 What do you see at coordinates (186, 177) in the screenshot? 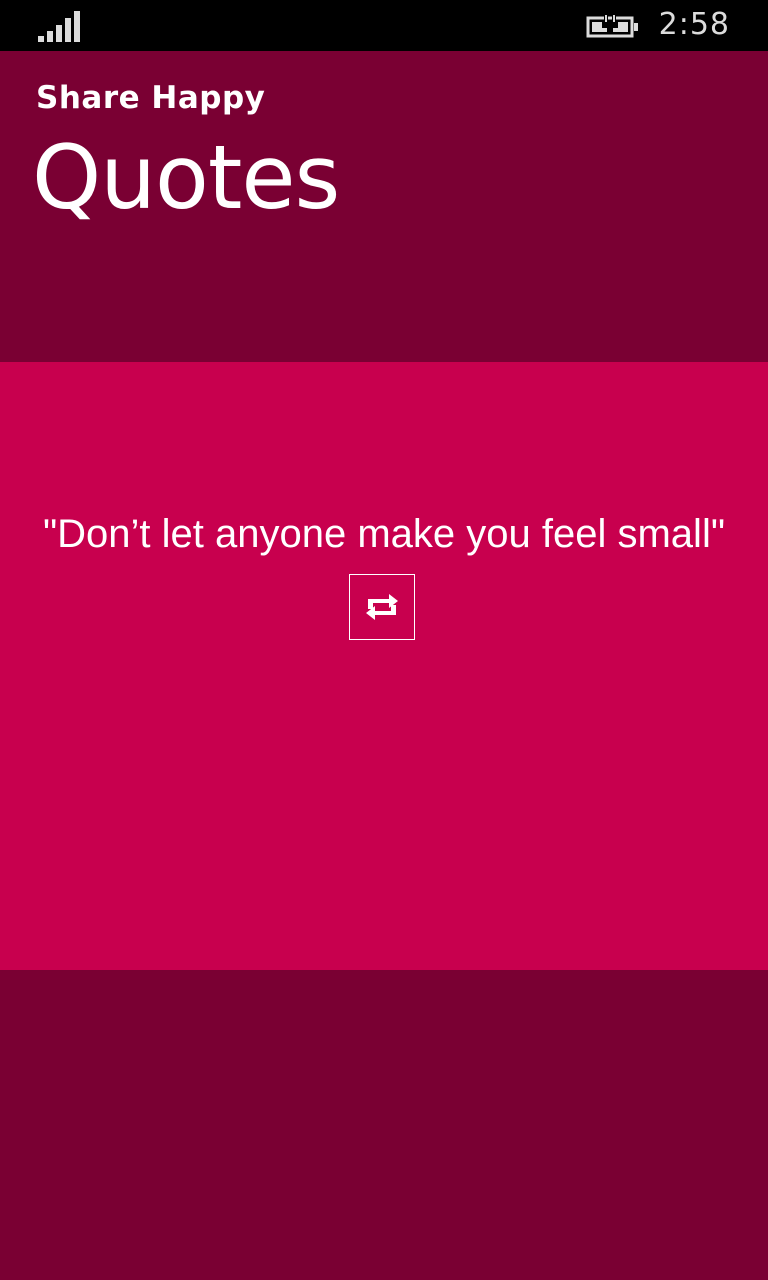
I see `page-title: Quotes` at bounding box center [186, 177].